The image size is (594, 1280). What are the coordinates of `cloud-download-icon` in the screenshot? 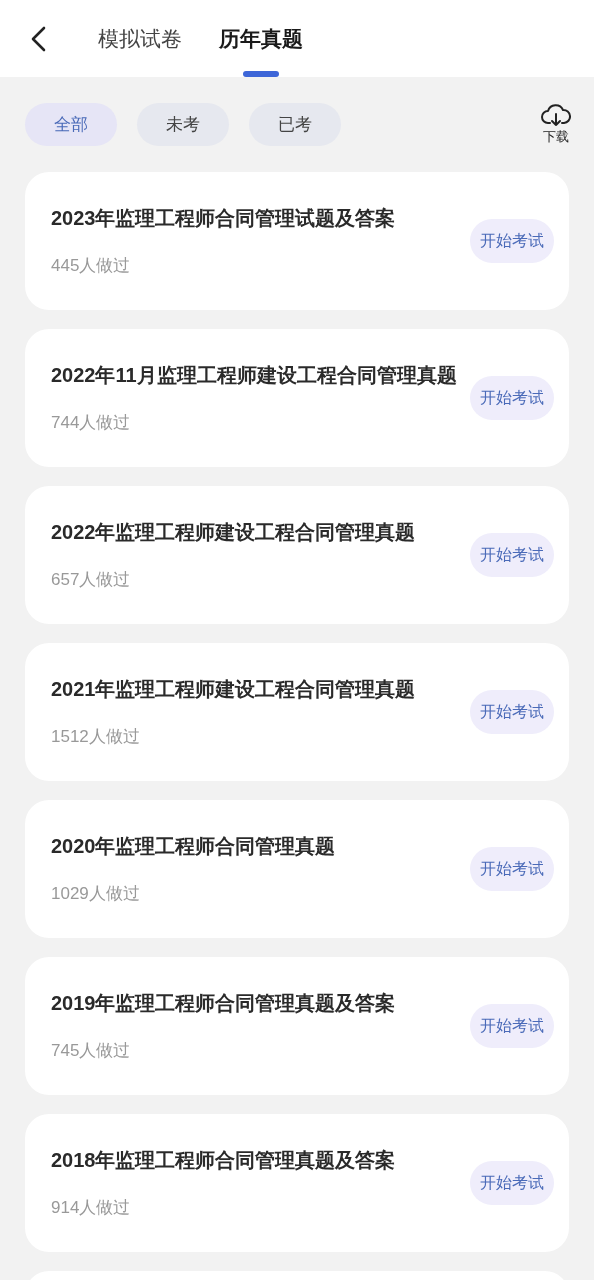 It's located at (556, 114).